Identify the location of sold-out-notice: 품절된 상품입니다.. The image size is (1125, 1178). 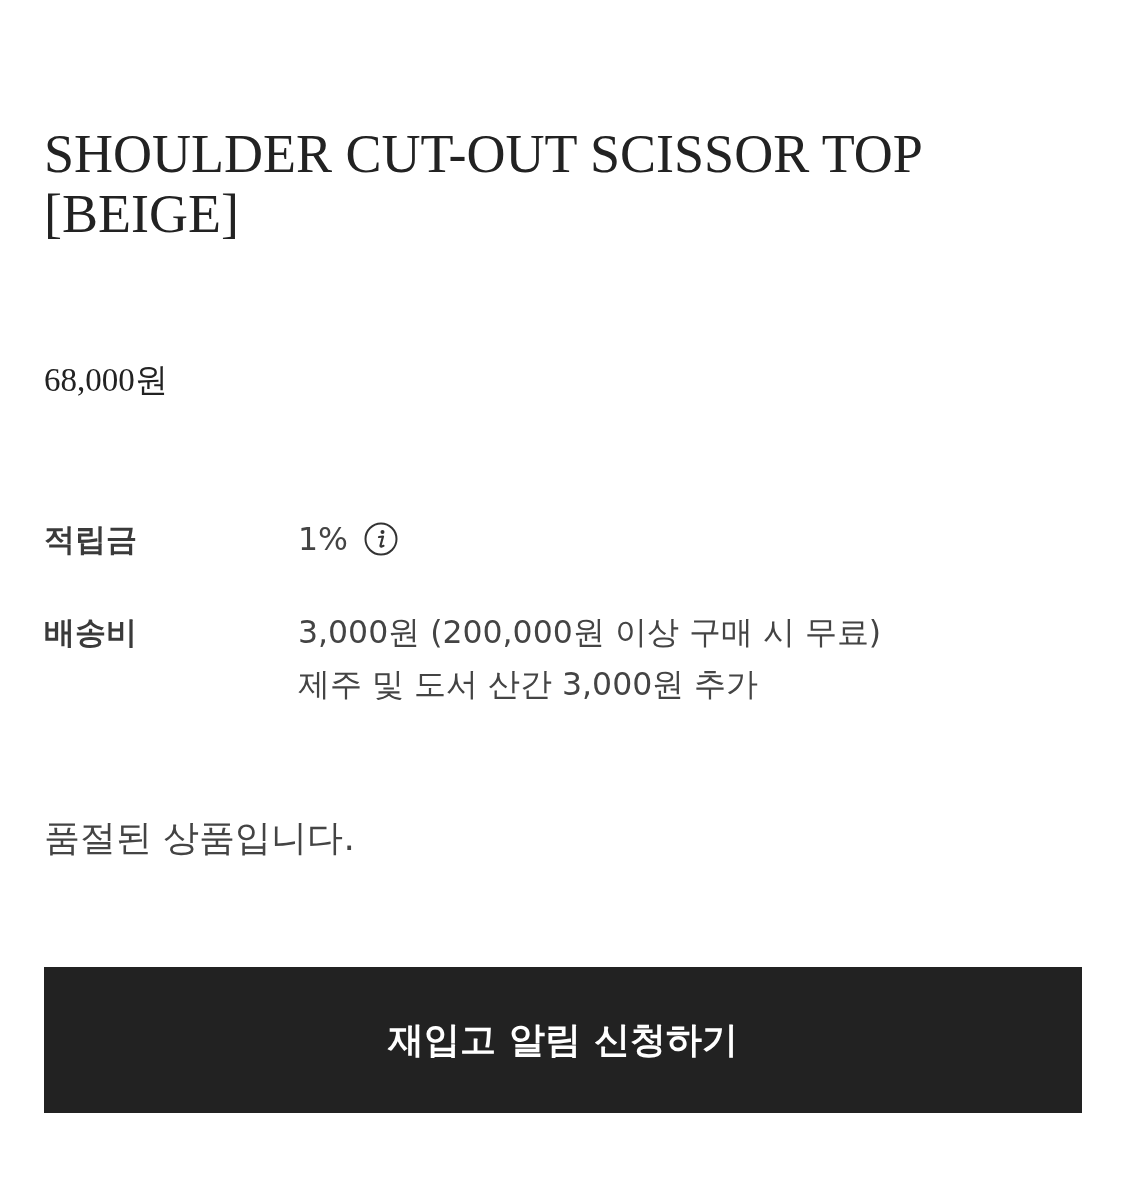
(199, 838).